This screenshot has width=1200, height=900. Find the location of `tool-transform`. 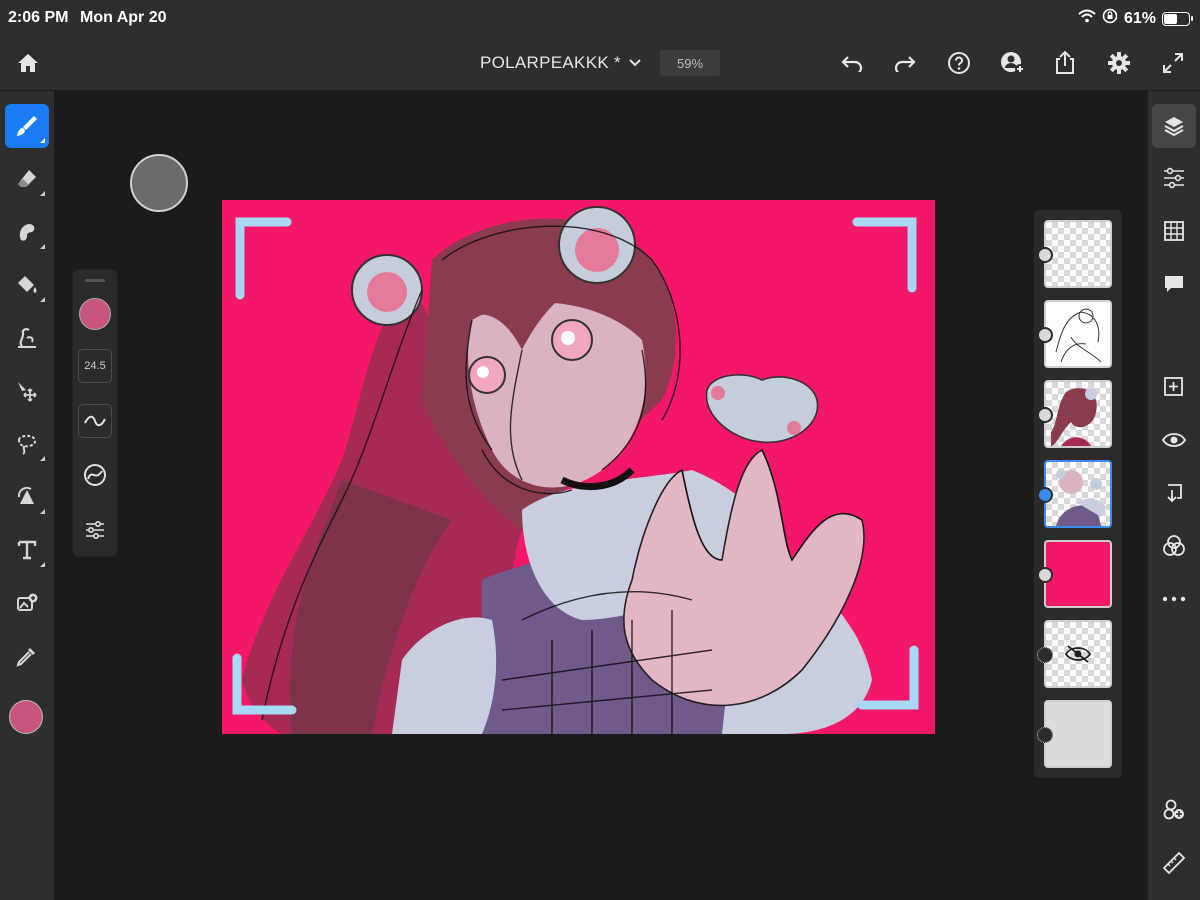

tool-transform is located at coordinates (27, 497).